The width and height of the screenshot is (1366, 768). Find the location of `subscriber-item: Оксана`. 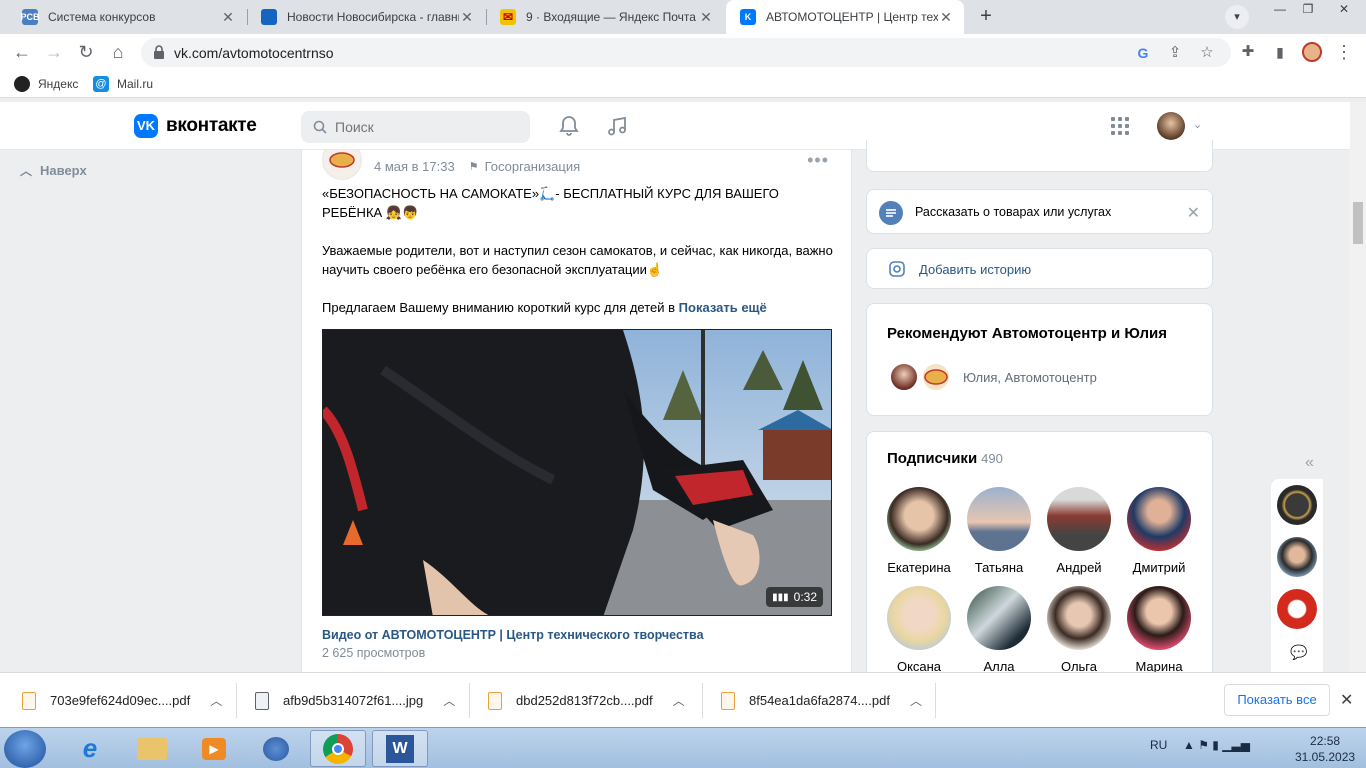

subscriber-item: Оксана is located at coordinates (919, 630).